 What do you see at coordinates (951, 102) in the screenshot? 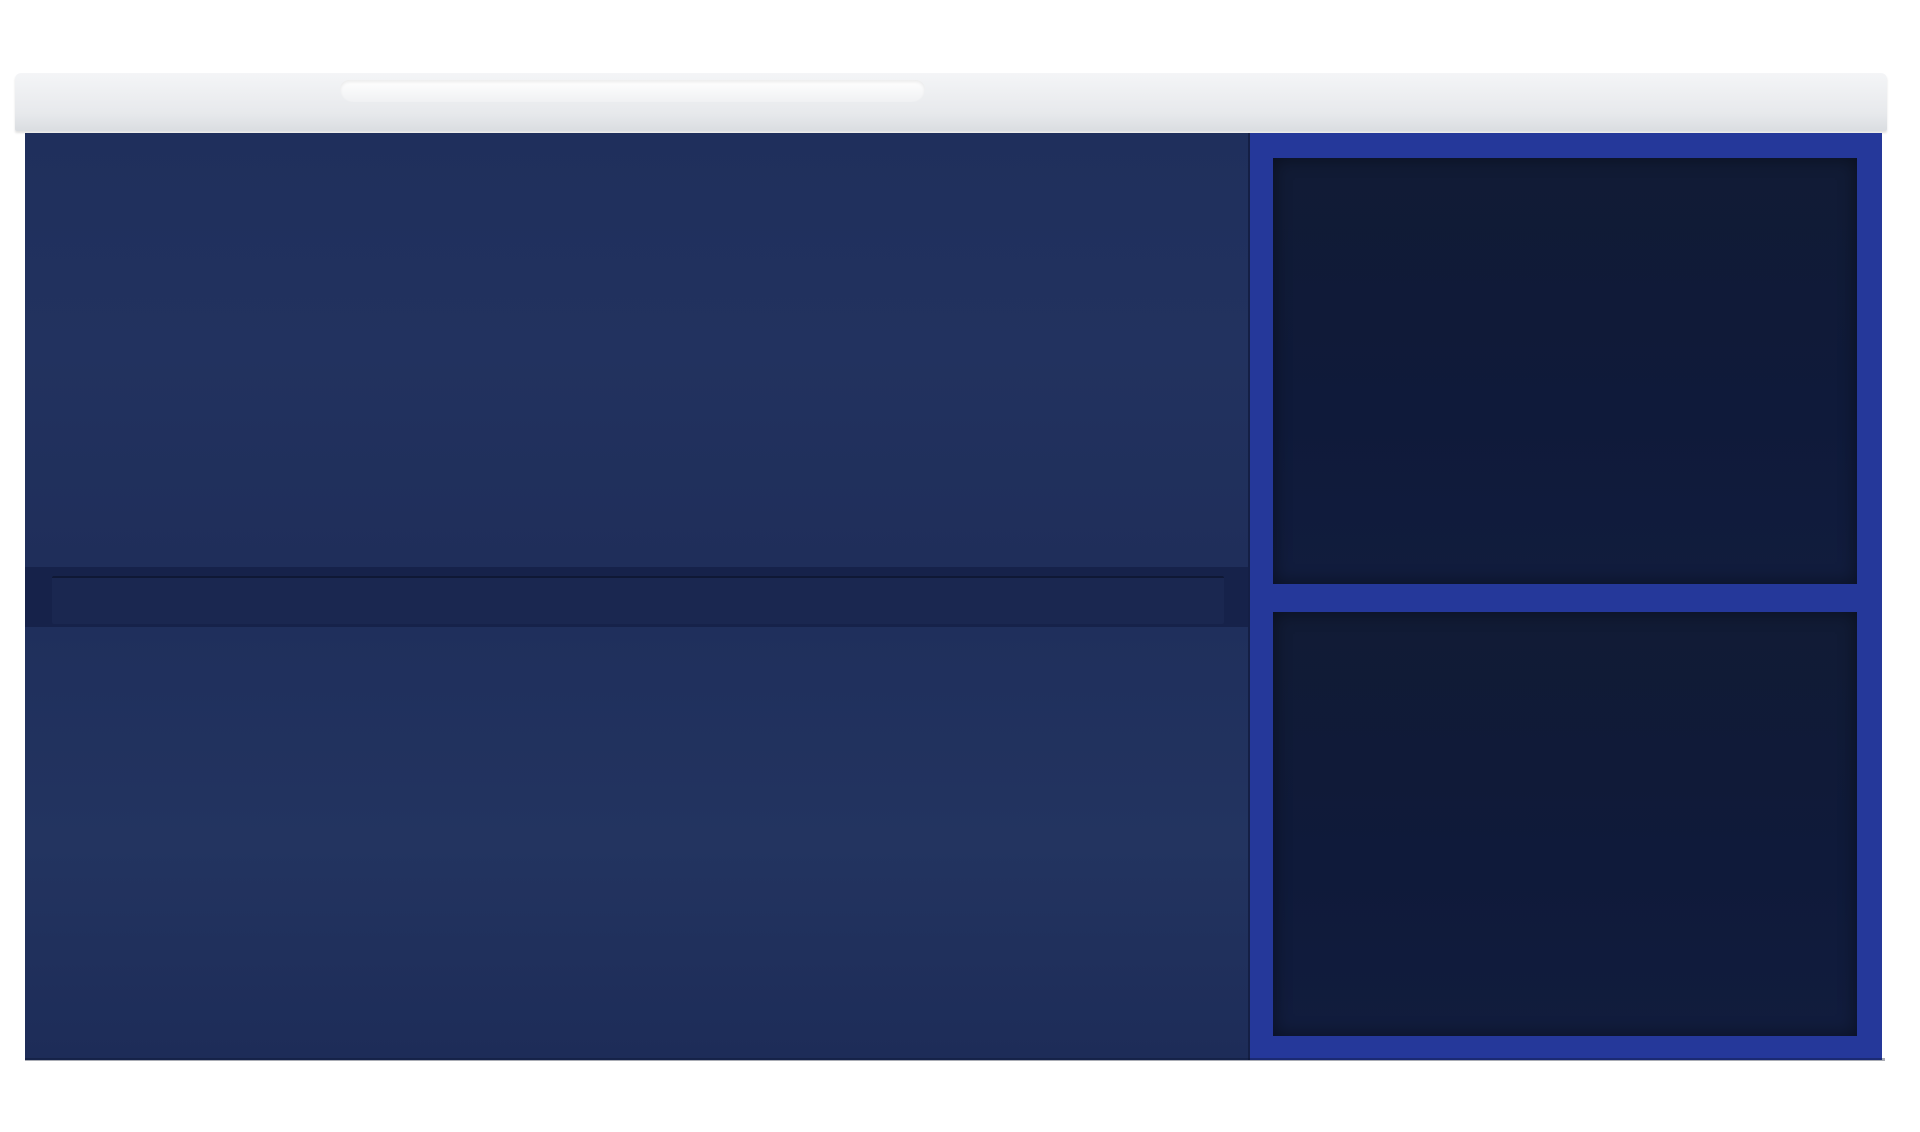
I see `countertop` at bounding box center [951, 102].